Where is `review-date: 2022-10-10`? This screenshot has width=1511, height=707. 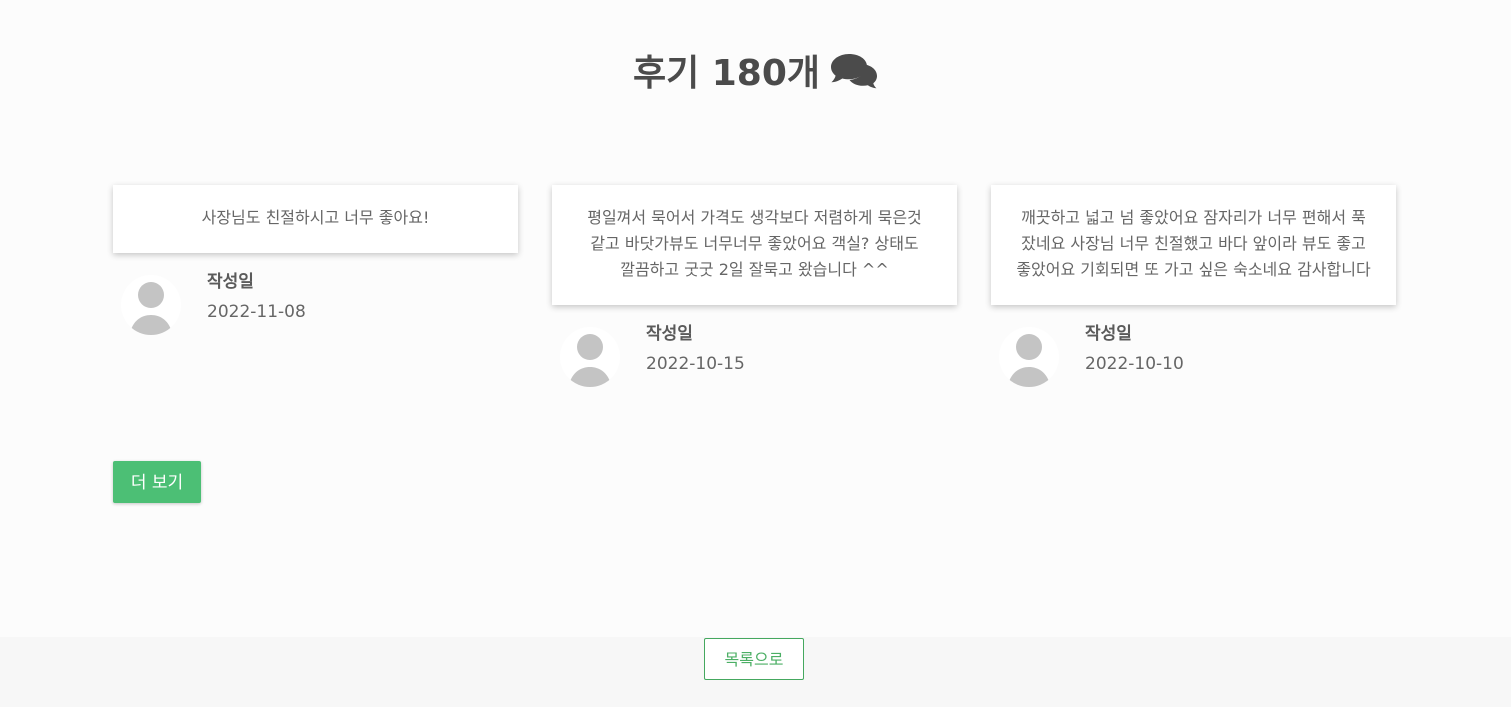 review-date: 2022-10-10 is located at coordinates (1134, 364).